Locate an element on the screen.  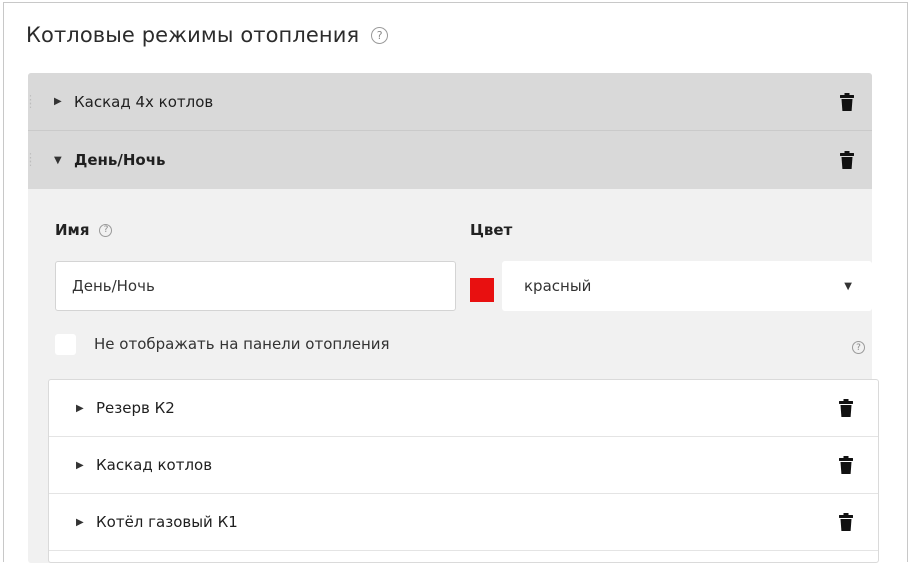
submode-row-boiler-cascade: ▶ Каскад котлов is located at coordinates (463, 465).